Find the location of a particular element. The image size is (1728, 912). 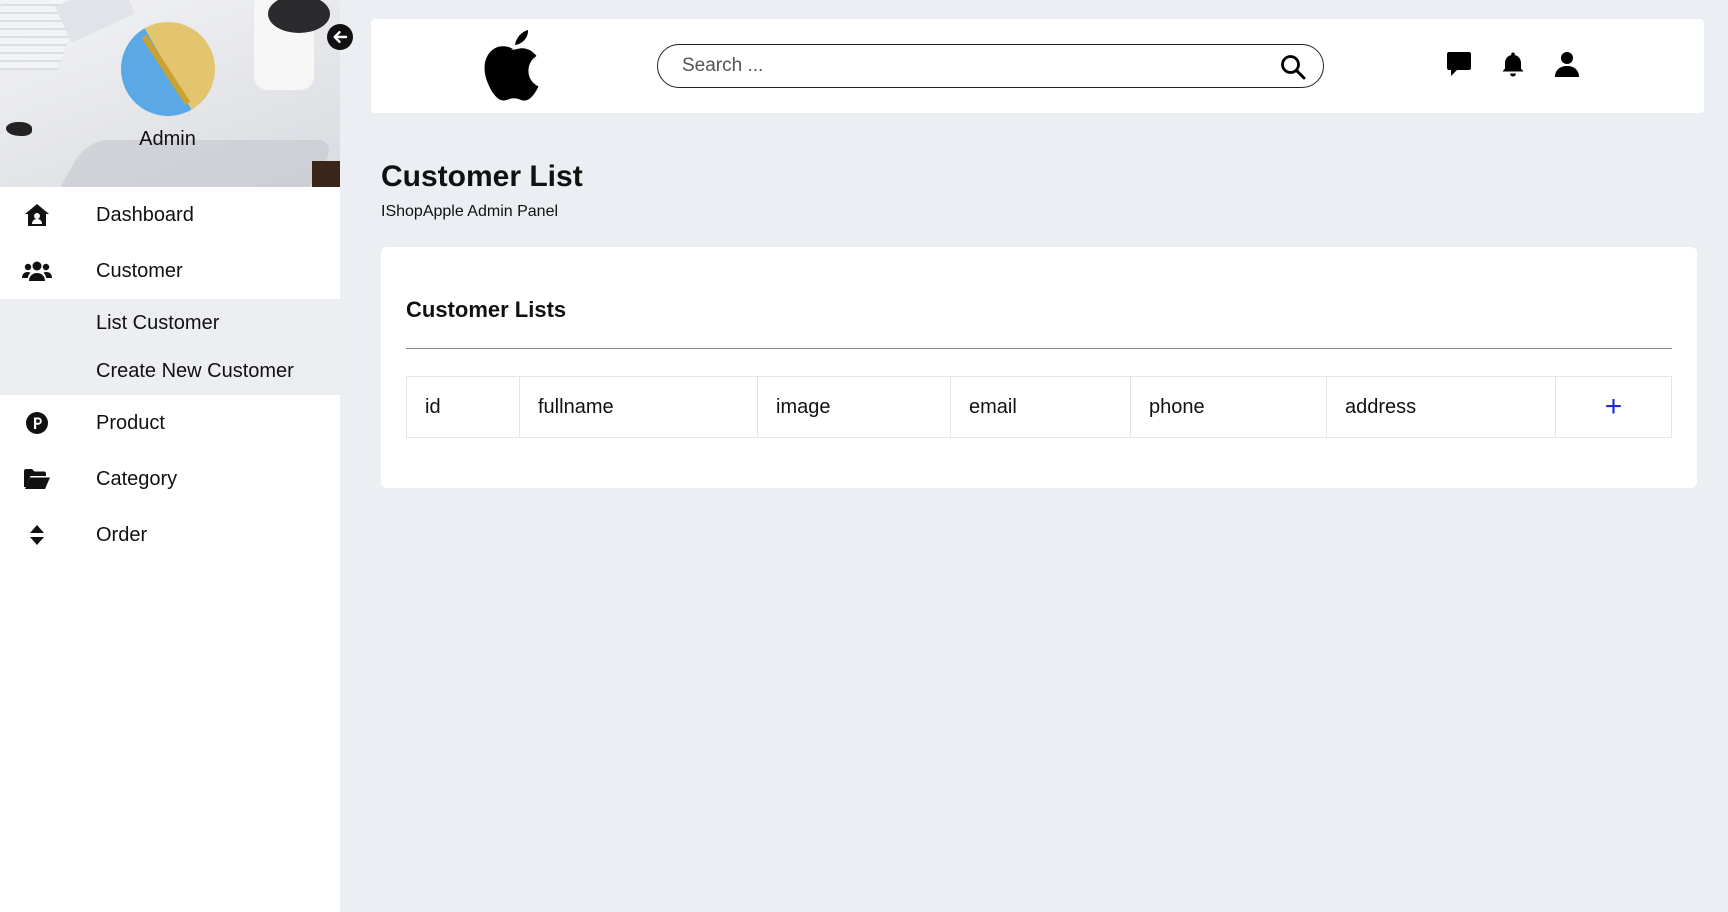

admin-name: Admin is located at coordinates (167, 139).